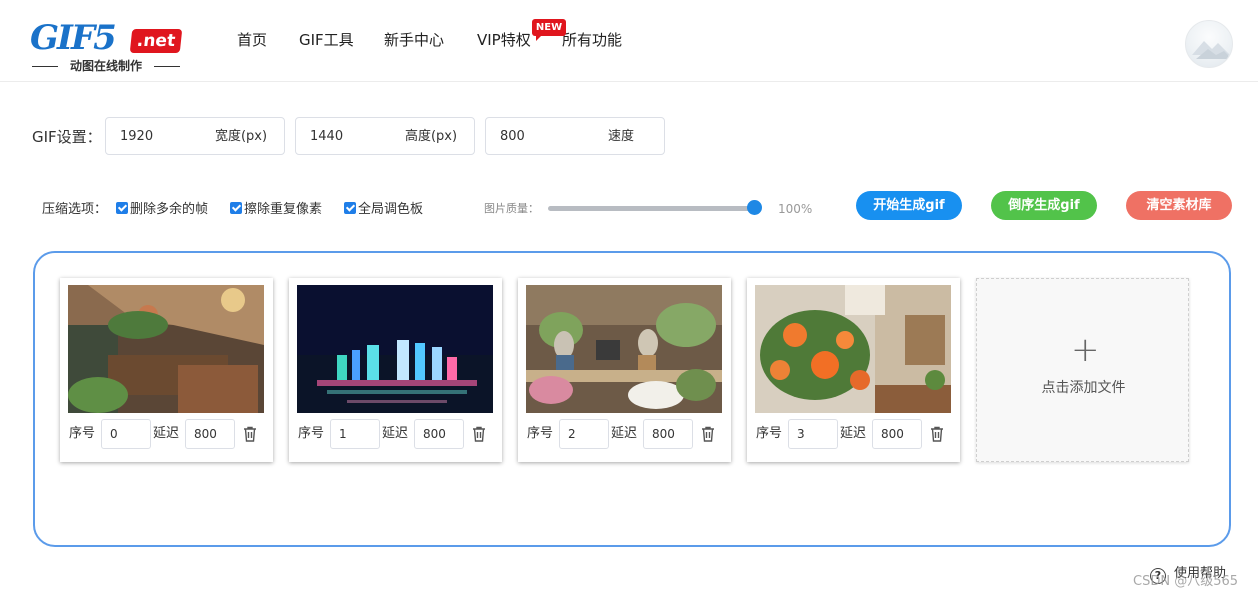 This screenshot has width=1258, height=599. Describe the element at coordinates (754, 207) in the screenshot. I see `quality-slider-handle` at that location.